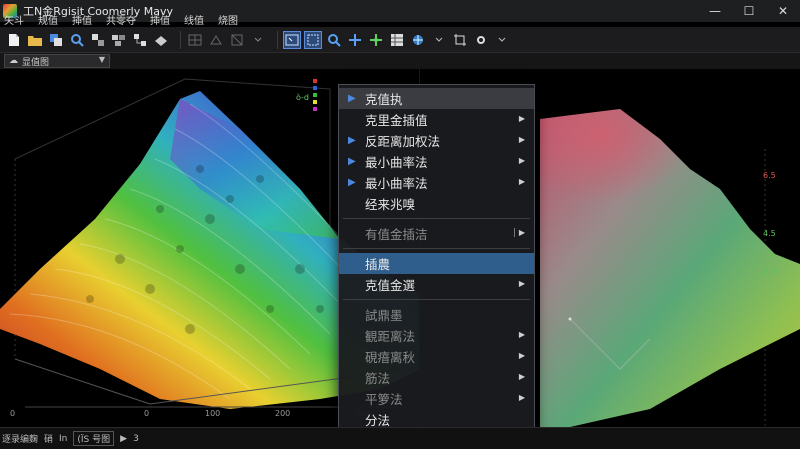 The height and width of the screenshot is (449, 800). I want to click on context-menu-item-label: 有值金插洁, so click(396, 234).